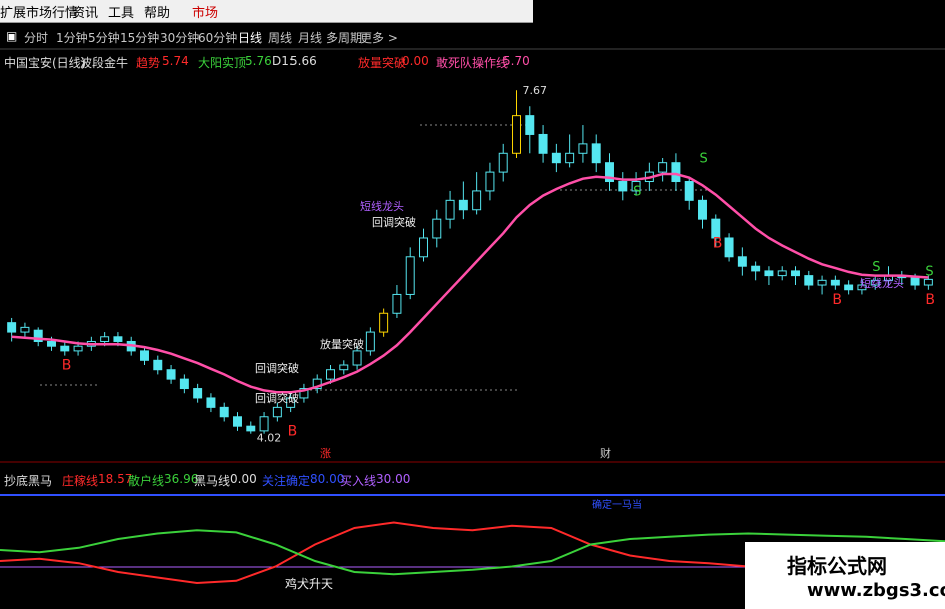 Image resolution: width=945 pixels, height=609 pixels. Describe the element at coordinates (876, 590) in the screenshot. I see `watermark-url: www.zbgs3.com` at that location.